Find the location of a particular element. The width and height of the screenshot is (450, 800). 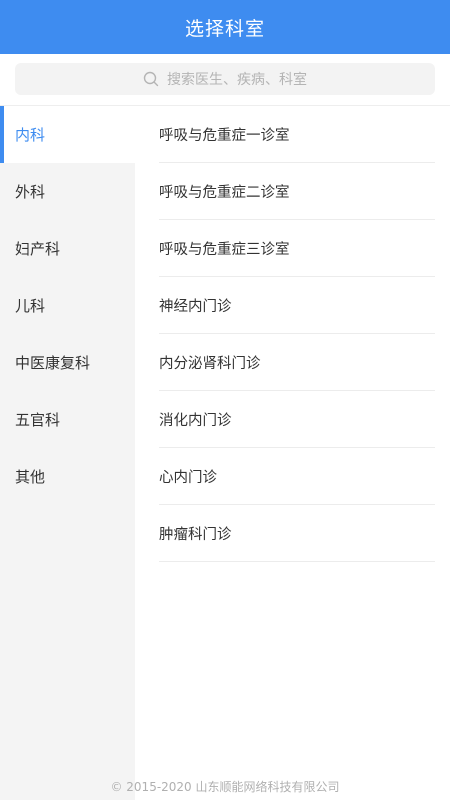

search-icon is located at coordinates (151, 79).